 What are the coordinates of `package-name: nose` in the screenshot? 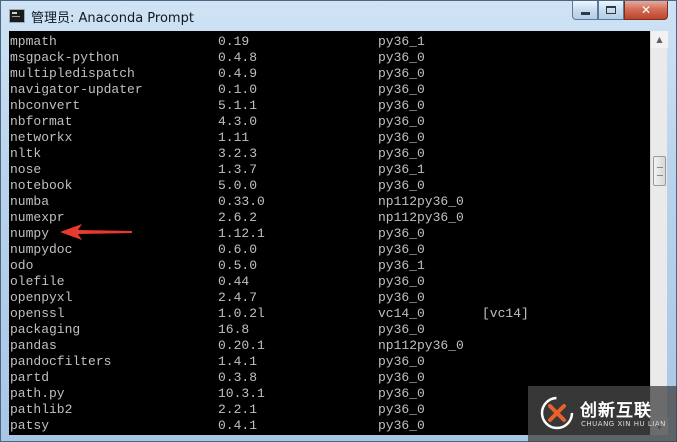 It's located at (26, 169).